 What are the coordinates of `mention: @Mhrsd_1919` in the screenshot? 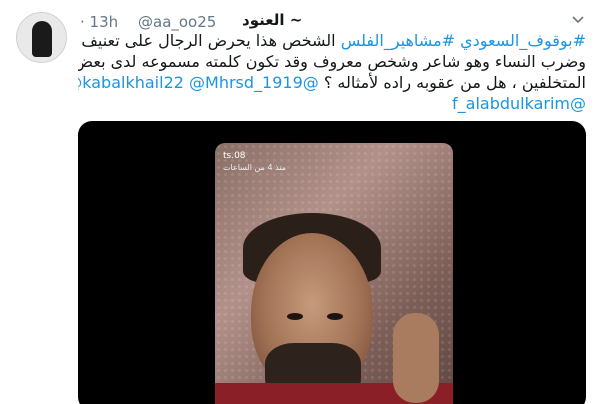 It's located at (246, 82).